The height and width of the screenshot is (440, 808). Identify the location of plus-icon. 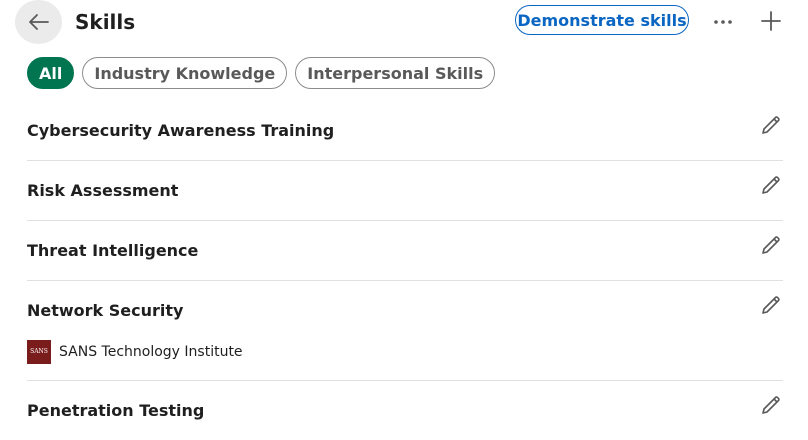
(771, 21).